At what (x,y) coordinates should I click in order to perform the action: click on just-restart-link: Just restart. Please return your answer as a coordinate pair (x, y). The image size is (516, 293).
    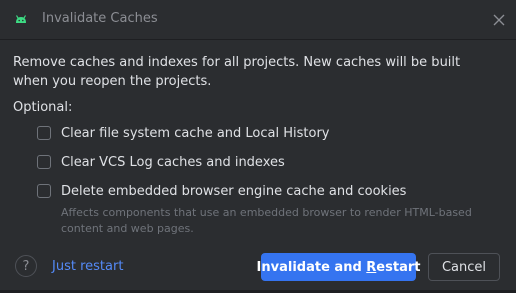
    Looking at the image, I should click on (87, 266).